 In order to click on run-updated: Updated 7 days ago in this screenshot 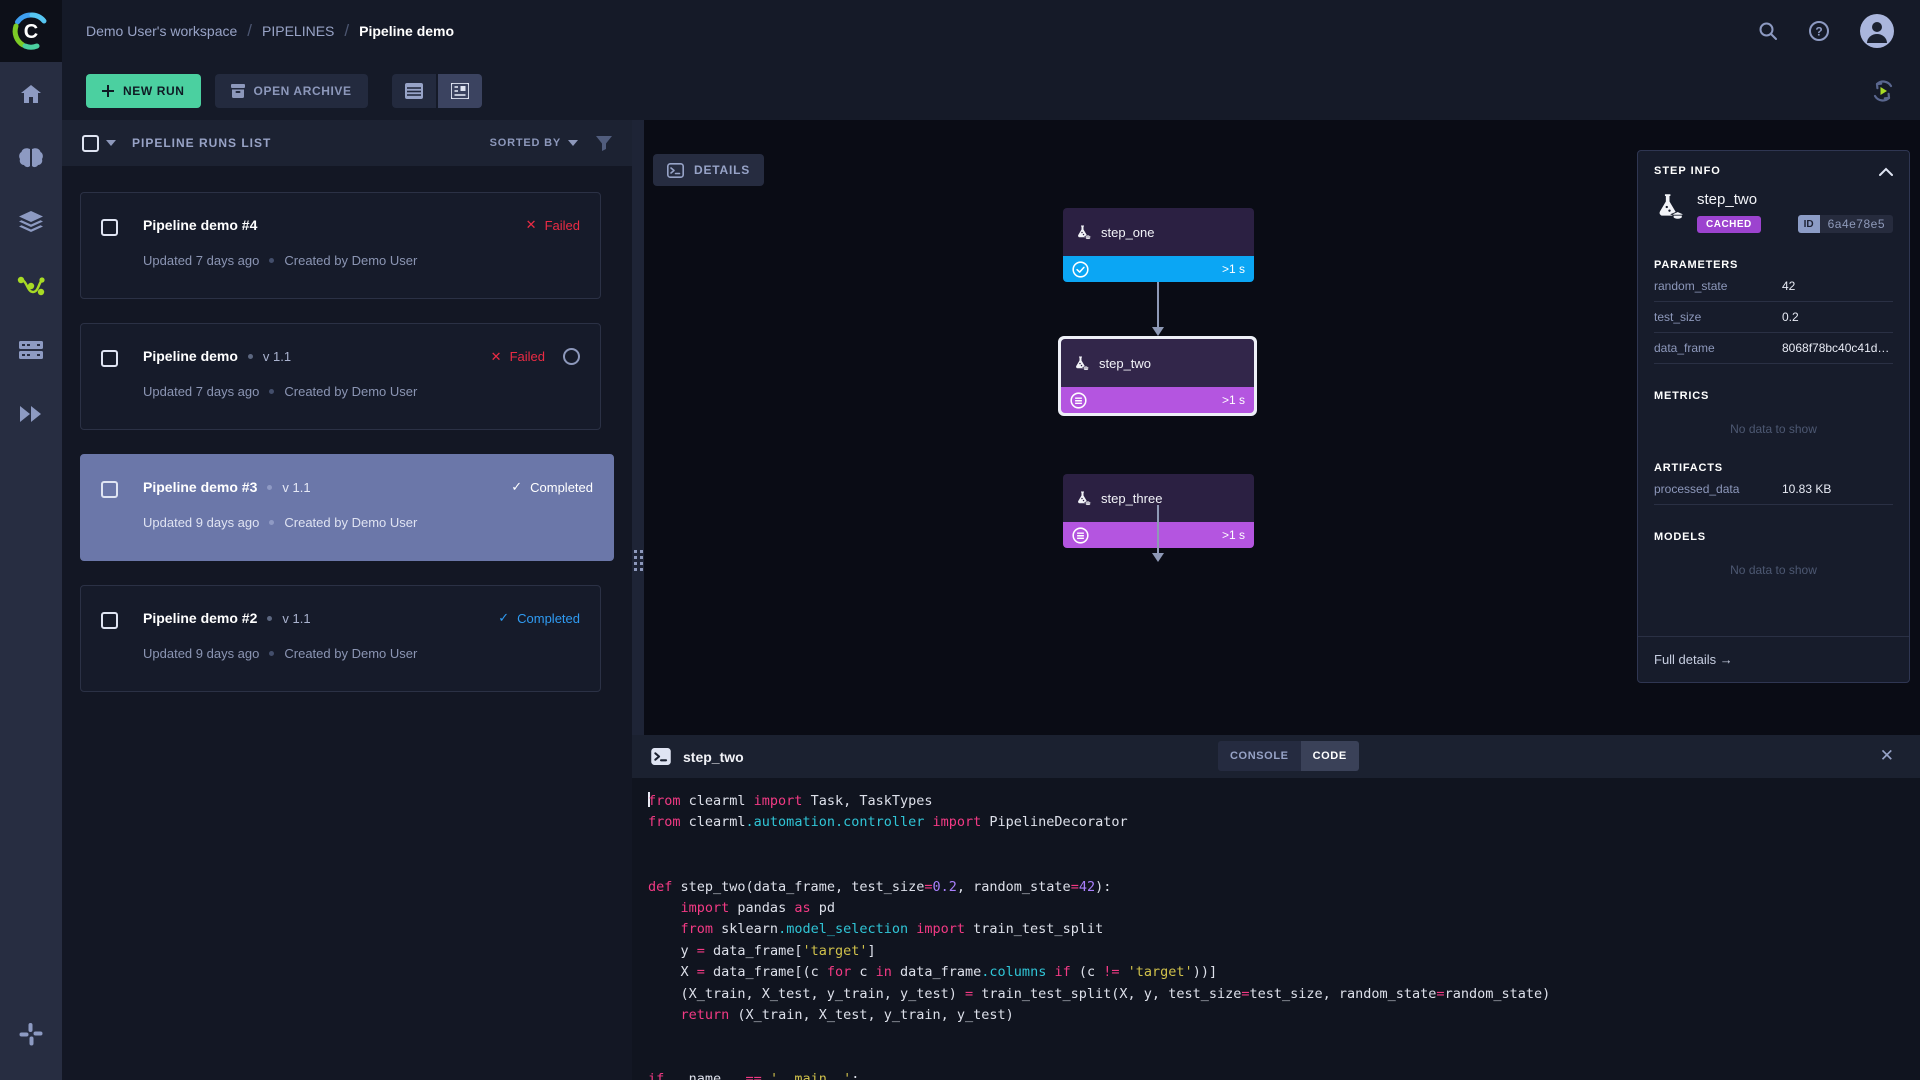, I will do `click(201, 391)`.